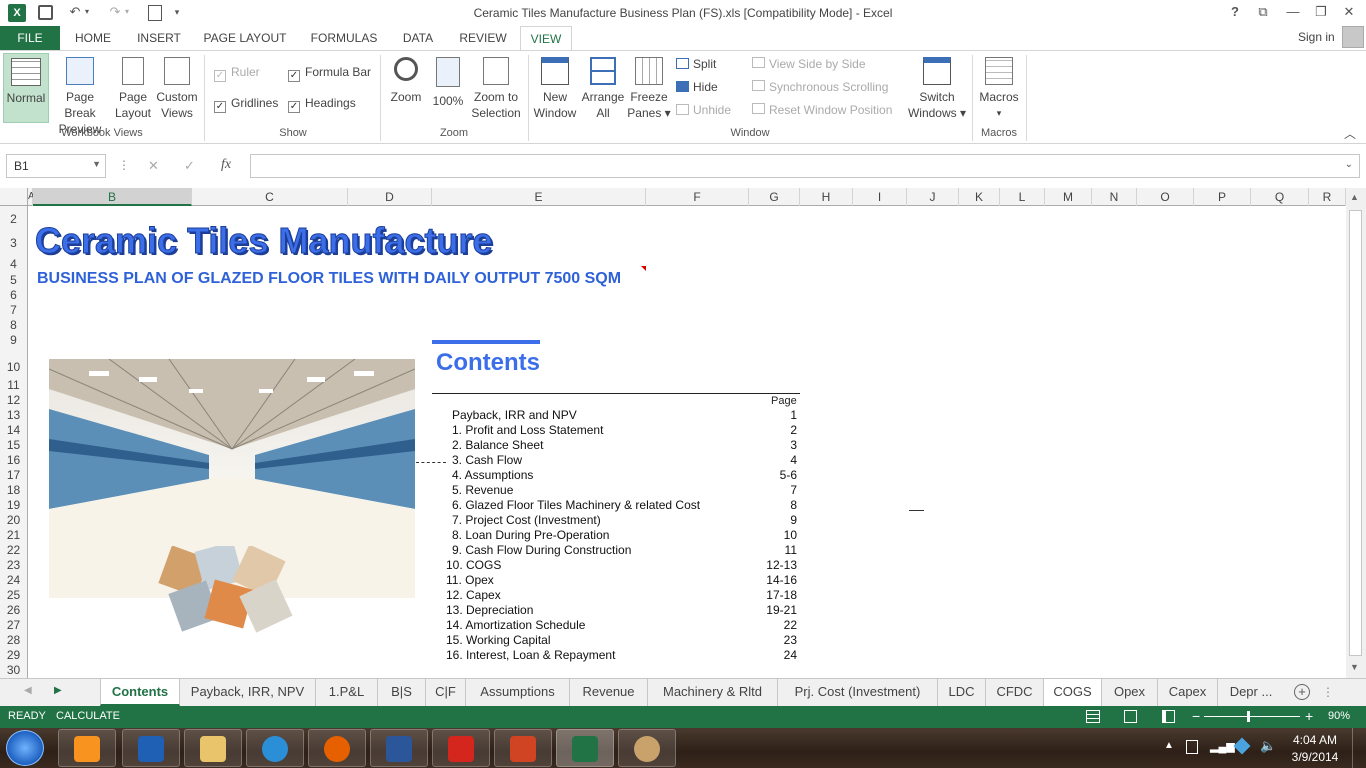  I want to click on column-header: P, so click(1222, 197).